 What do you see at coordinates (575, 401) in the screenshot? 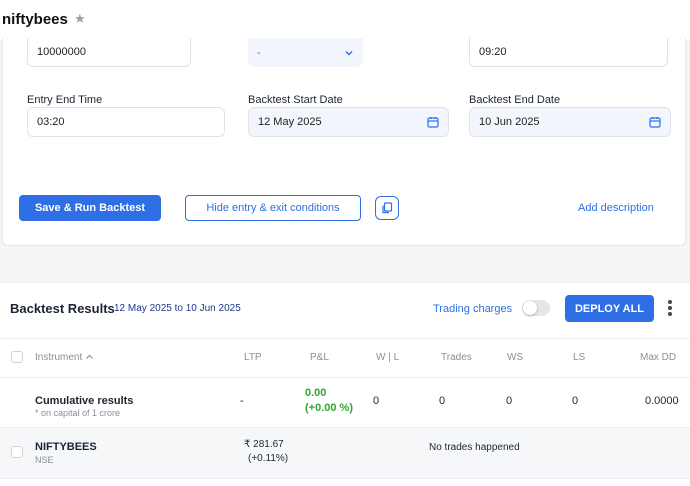
I see `cumulative-ls: 0` at bounding box center [575, 401].